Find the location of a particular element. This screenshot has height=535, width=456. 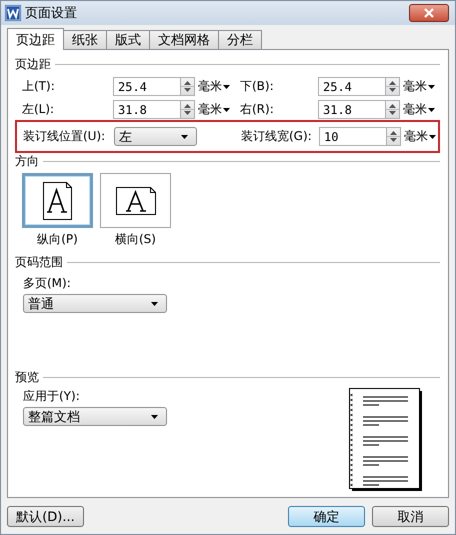

field-label: 右(R): is located at coordinates (257, 109).